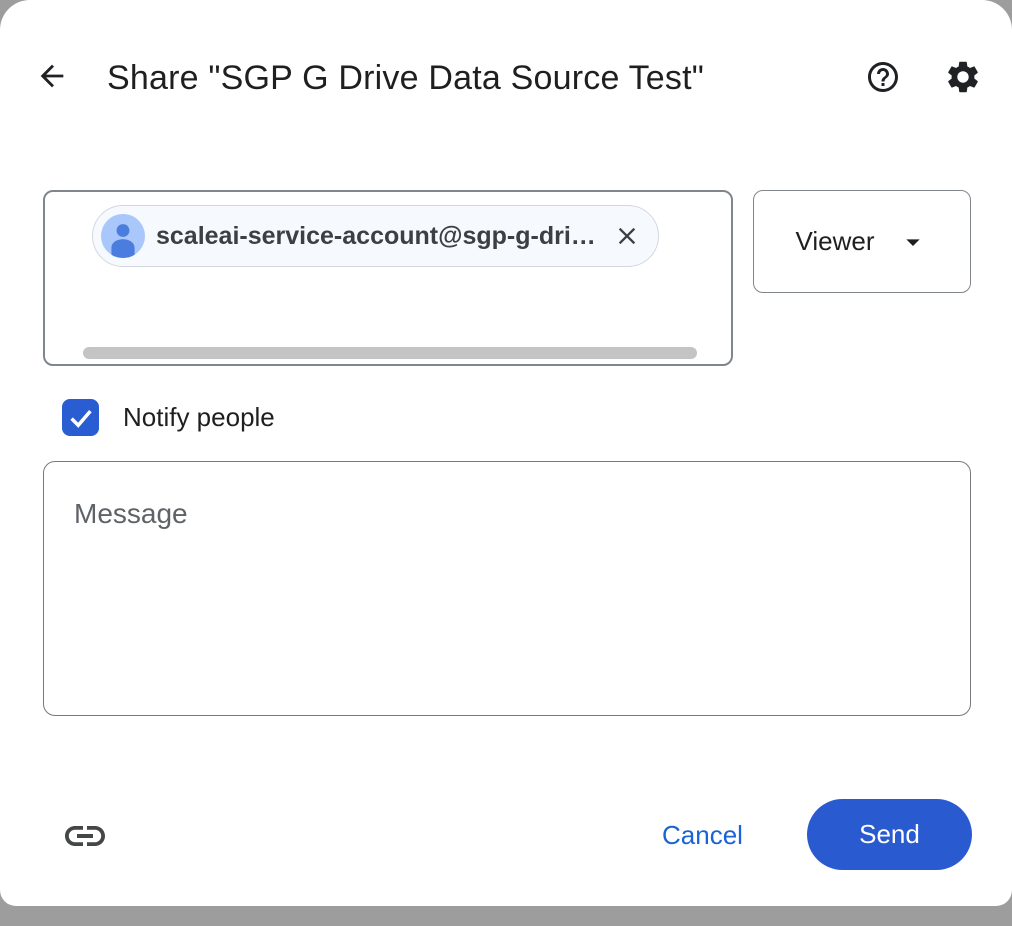  I want to click on gear-icon, so click(963, 77).